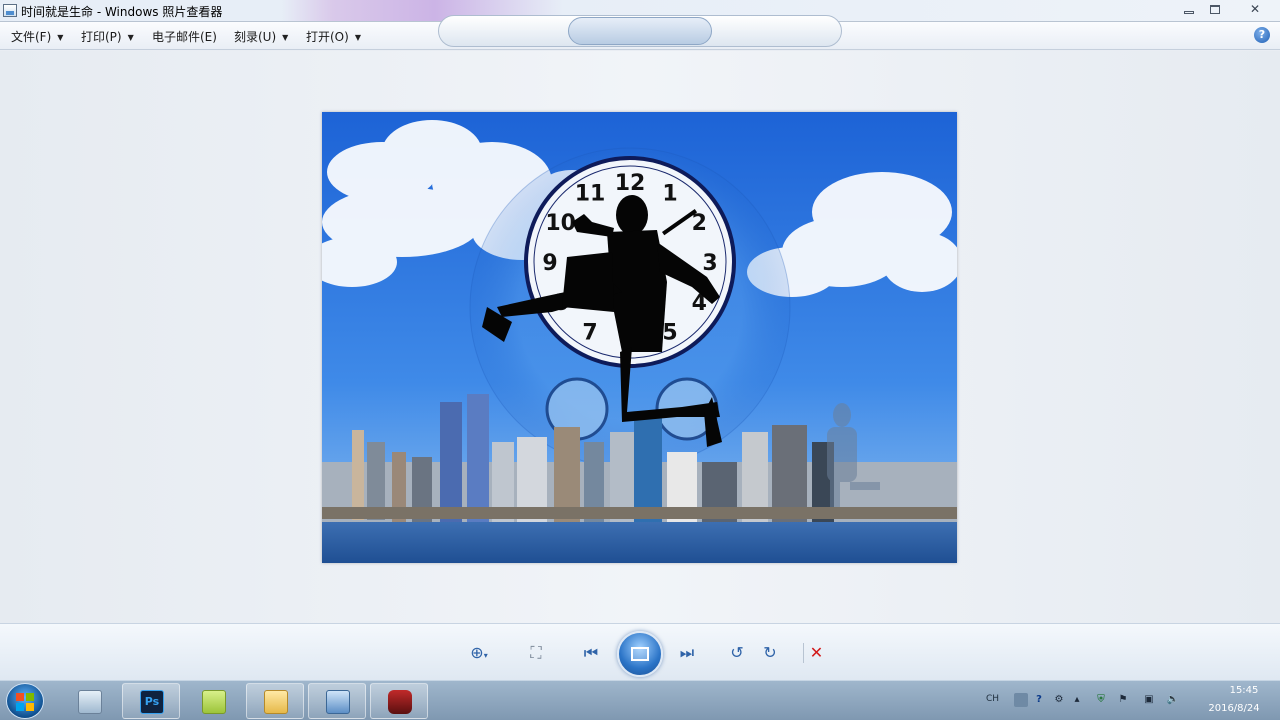 The height and width of the screenshot is (720, 1280). What do you see at coordinates (255, 37) in the screenshot?
I see `menu-burn-label: 刻录(U)` at bounding box center [255, 37].